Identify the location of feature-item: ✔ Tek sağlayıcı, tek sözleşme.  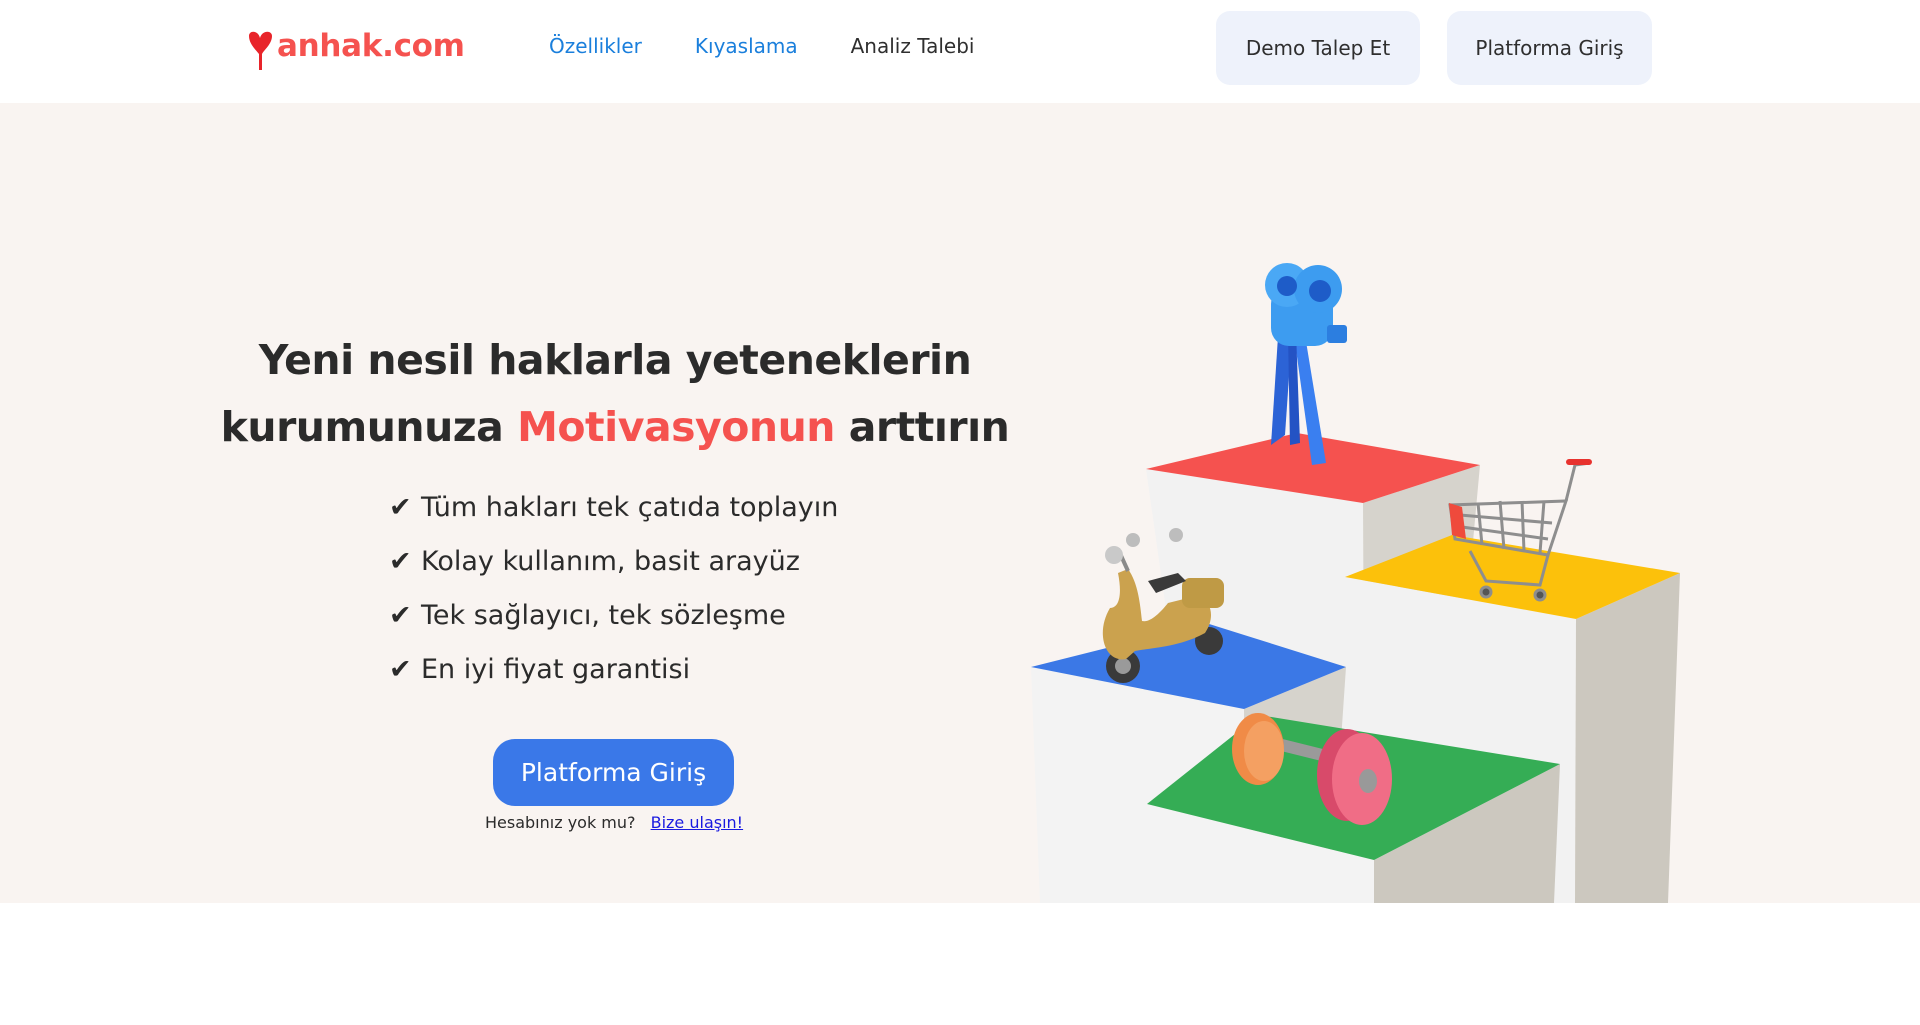
(613, 616).